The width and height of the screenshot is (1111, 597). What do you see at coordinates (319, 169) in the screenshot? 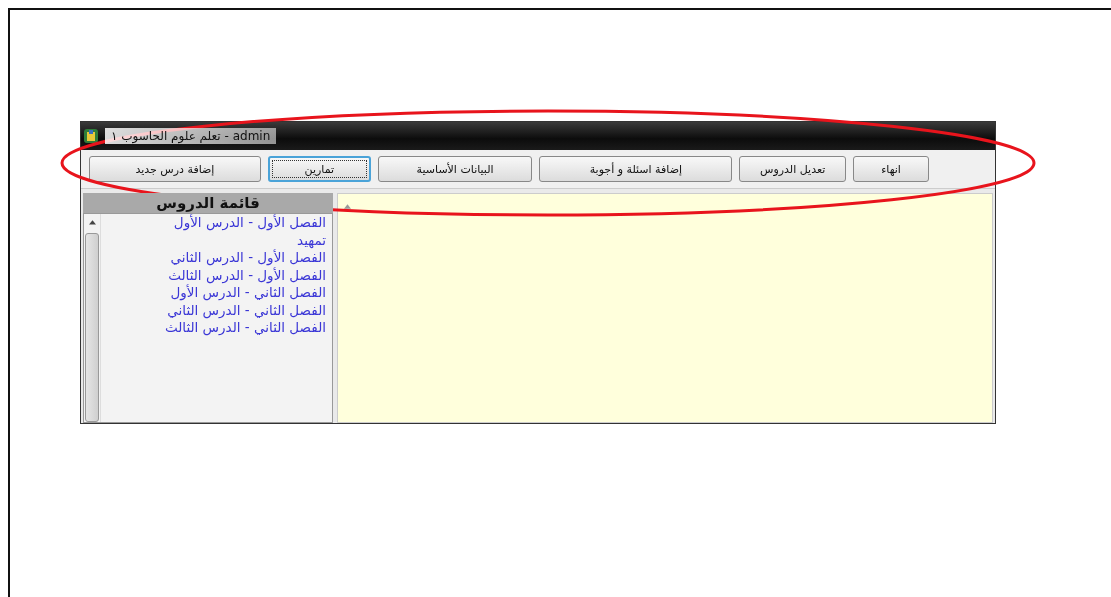
I see `toolbar-button: تمارين` at bounding box center [319, 169].